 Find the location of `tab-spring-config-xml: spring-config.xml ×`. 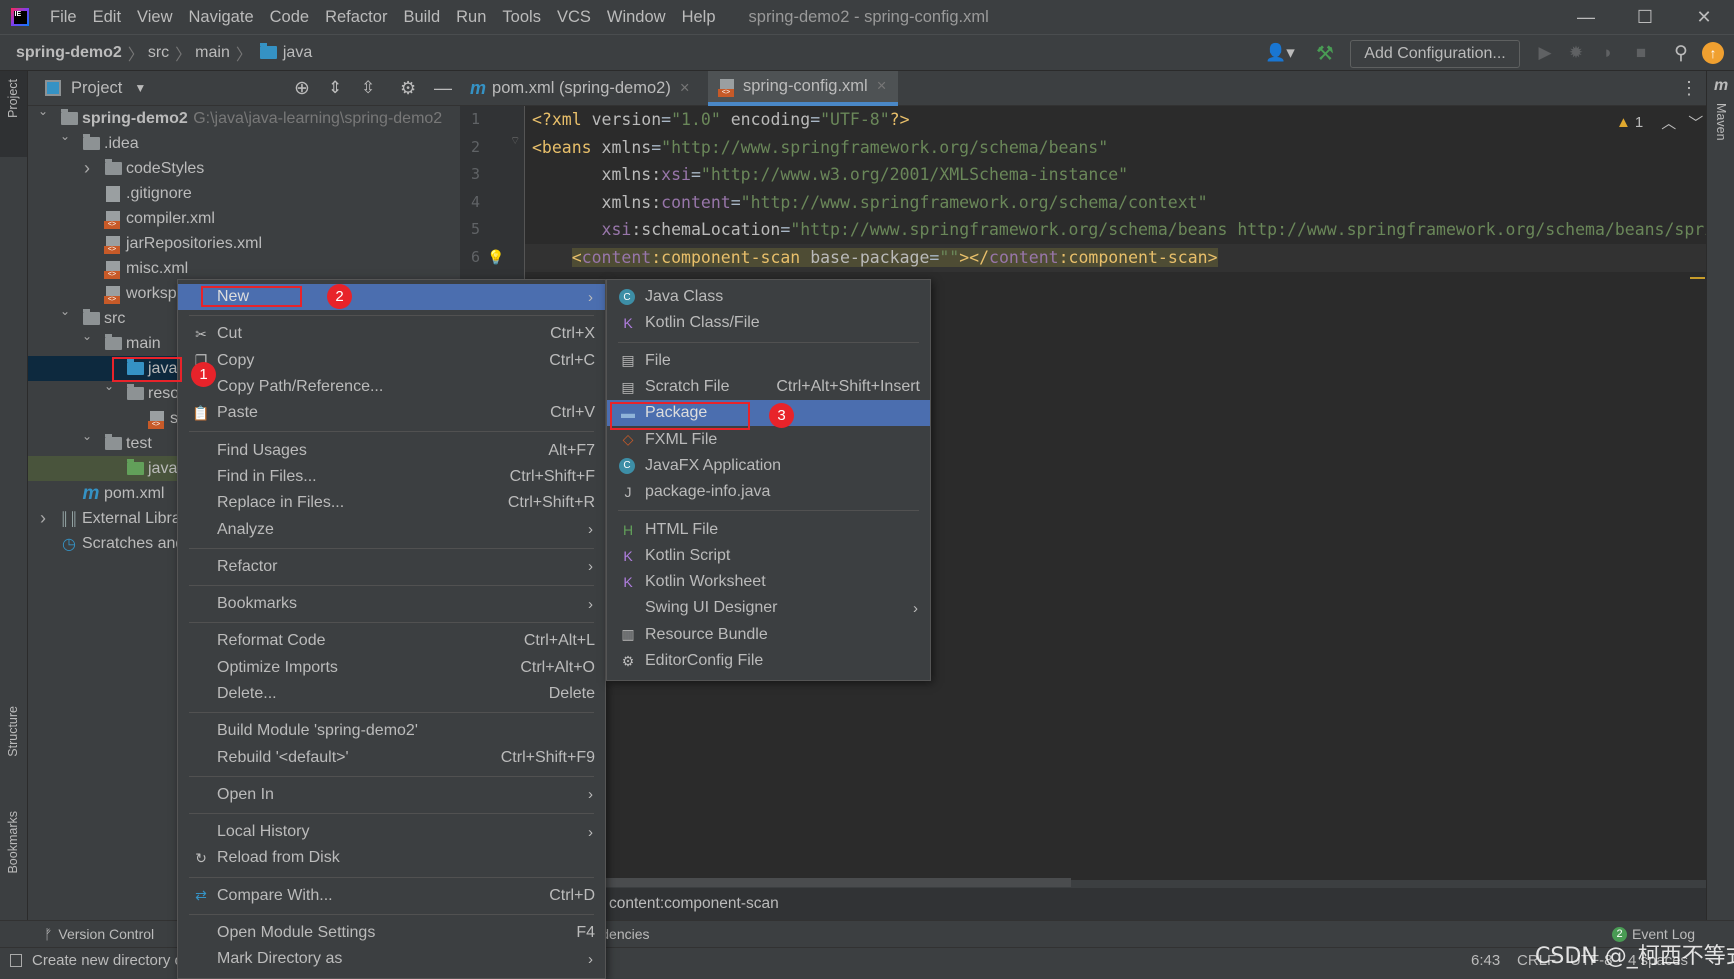

tab-spring-config-xml: spring-config.xml × is located at coordinates (803, 88).